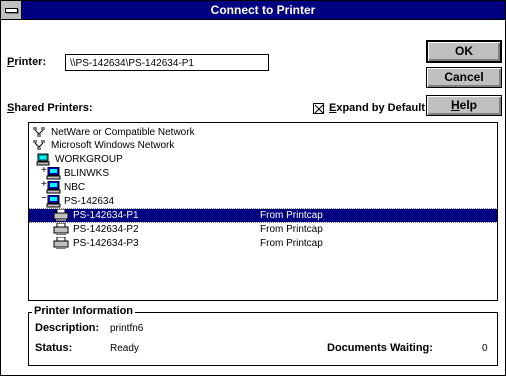 This screenshot has width=506, height=376. What do you see at coordinates (30, 62) in the screenshot?
I see `printer-label-rest: rinter:` at bounding box center [30, 62].